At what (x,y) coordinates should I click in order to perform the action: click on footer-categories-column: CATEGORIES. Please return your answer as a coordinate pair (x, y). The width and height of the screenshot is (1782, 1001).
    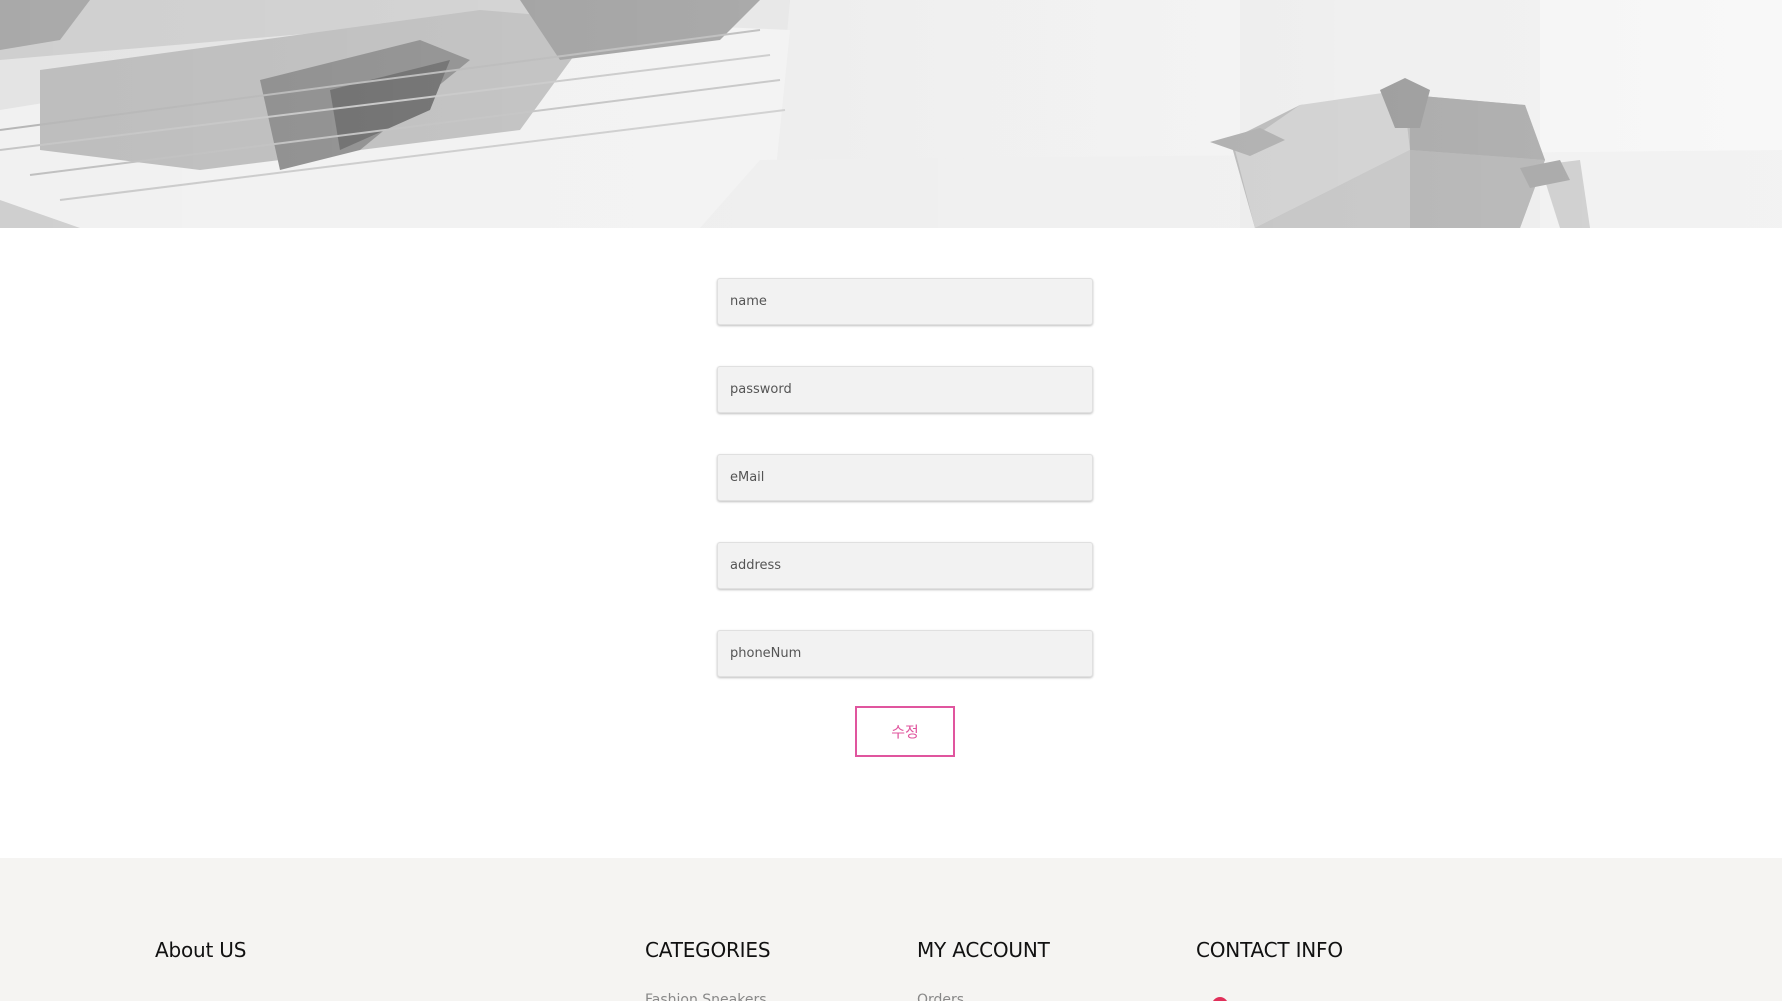
    Looking at the image, I should click on (708, 950).